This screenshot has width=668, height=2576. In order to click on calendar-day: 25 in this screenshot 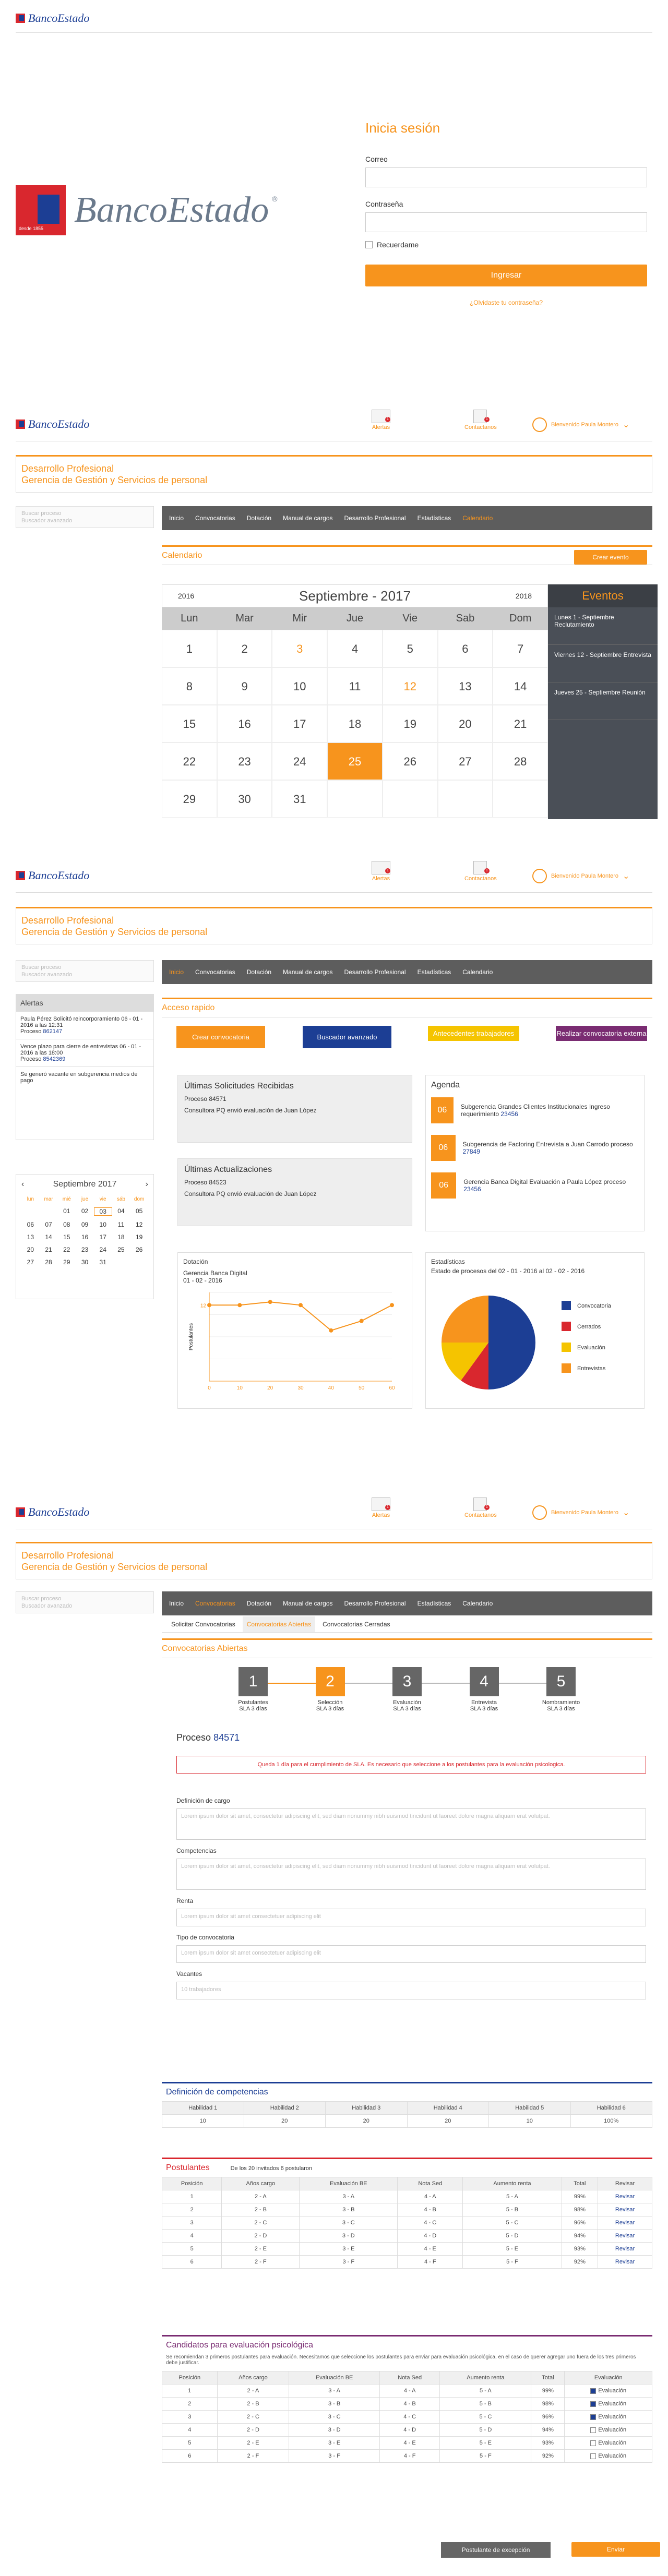, I will do `click(355, 761)`.